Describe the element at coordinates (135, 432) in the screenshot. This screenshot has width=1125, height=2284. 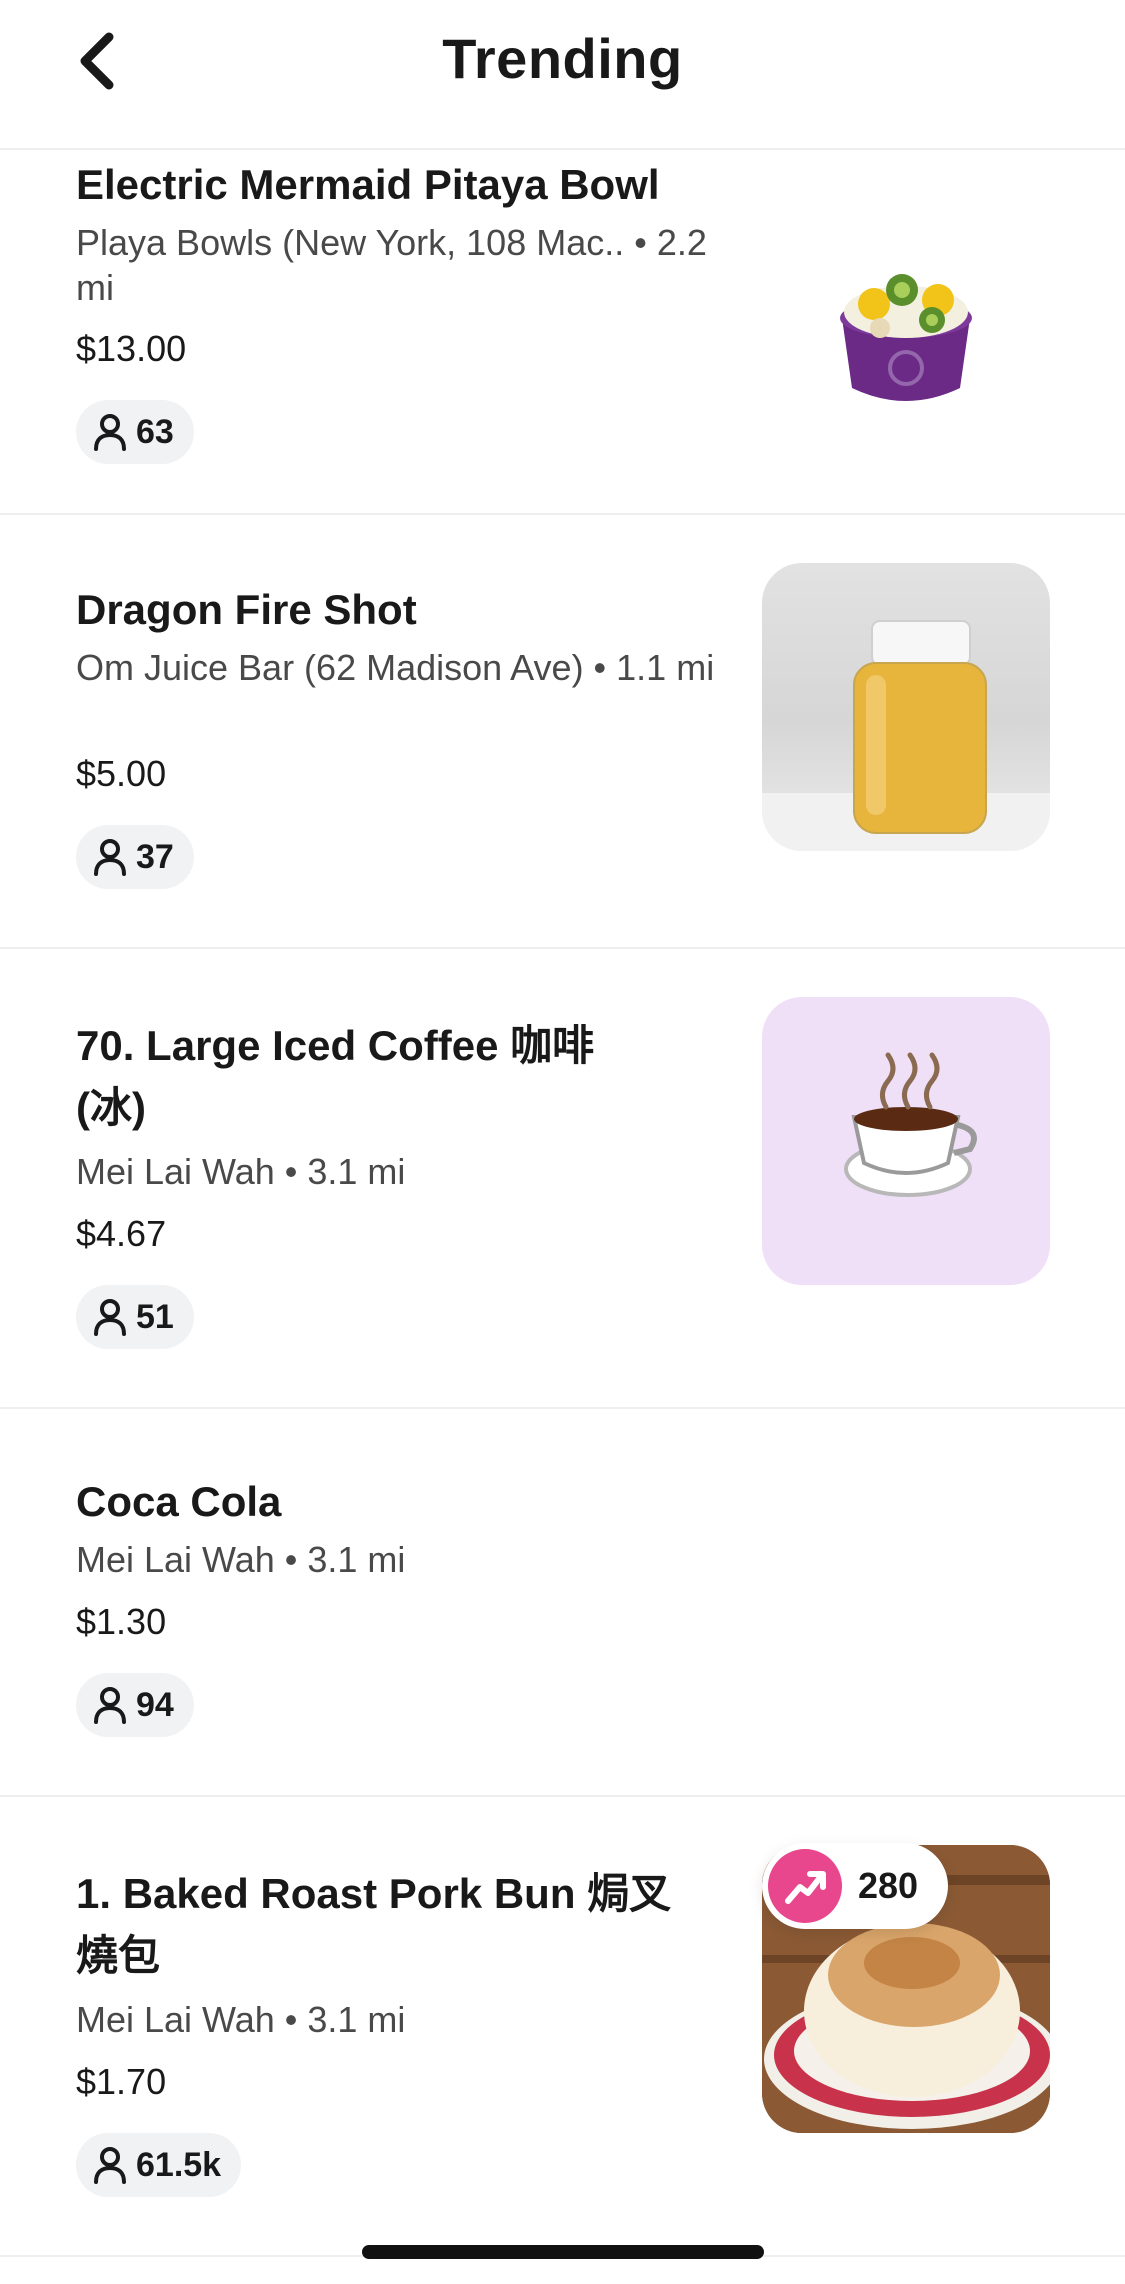
I see `popularity-badge: 63` at that location.